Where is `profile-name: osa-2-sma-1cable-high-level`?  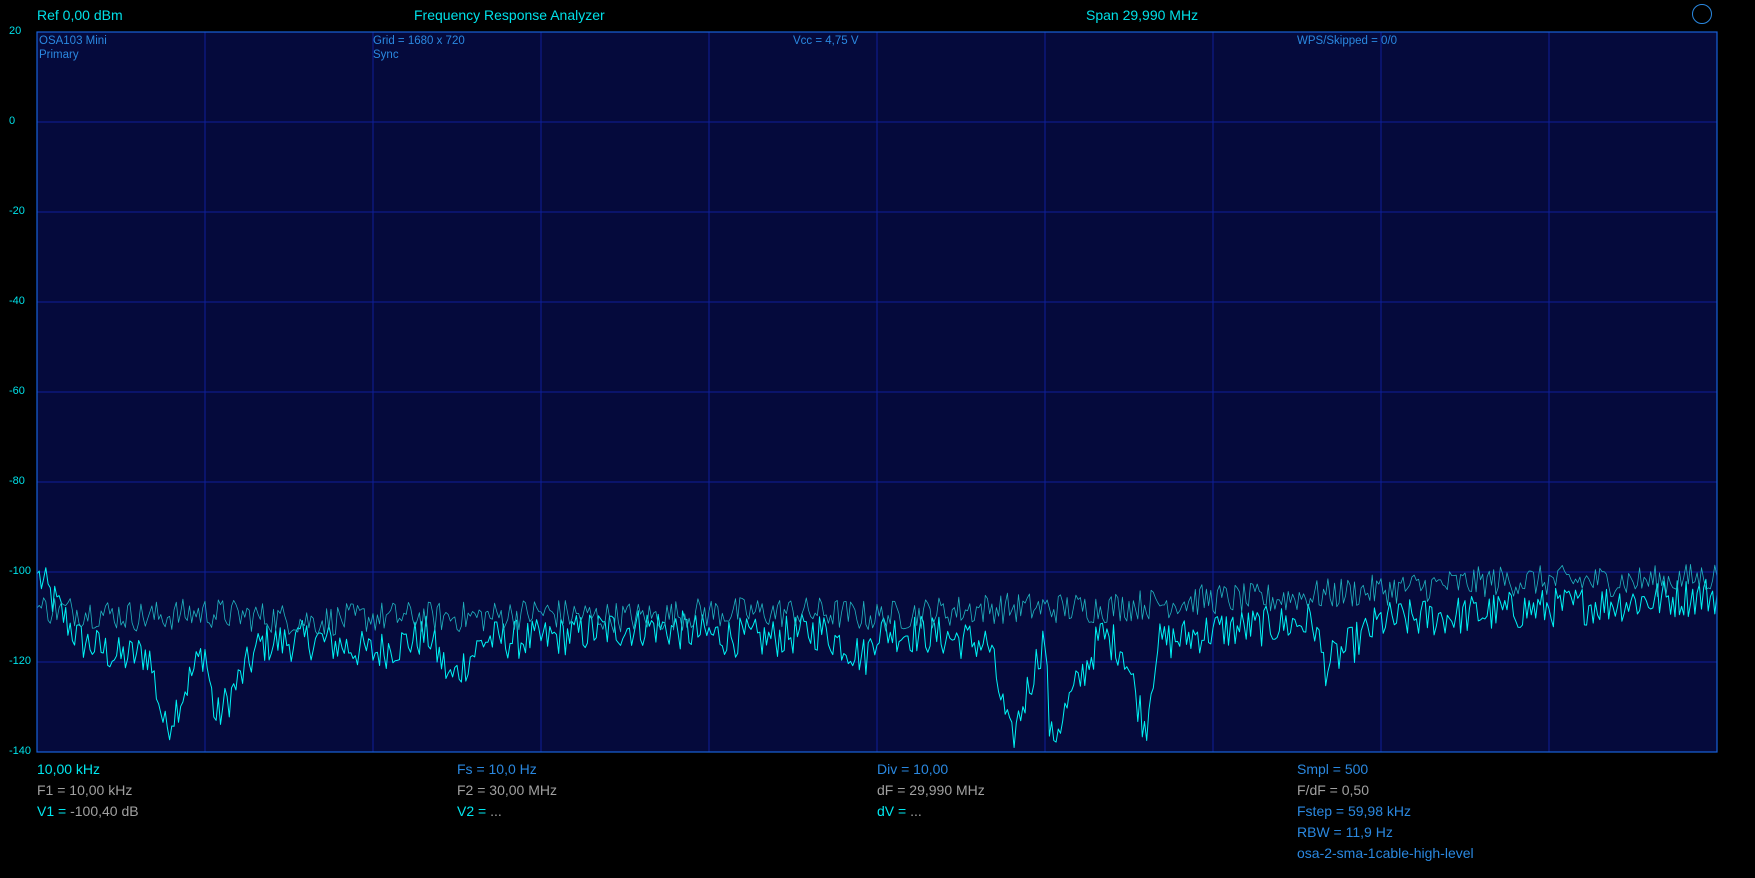
profile-name: osa-2-sma-1cable-high-level is located at coordinates (1385, 853).